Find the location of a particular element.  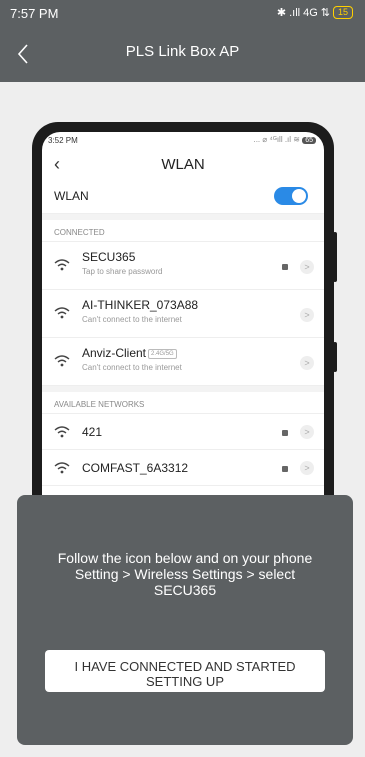

network-name: AI-THINKER_073A88 is located at coordinates (140, 305).